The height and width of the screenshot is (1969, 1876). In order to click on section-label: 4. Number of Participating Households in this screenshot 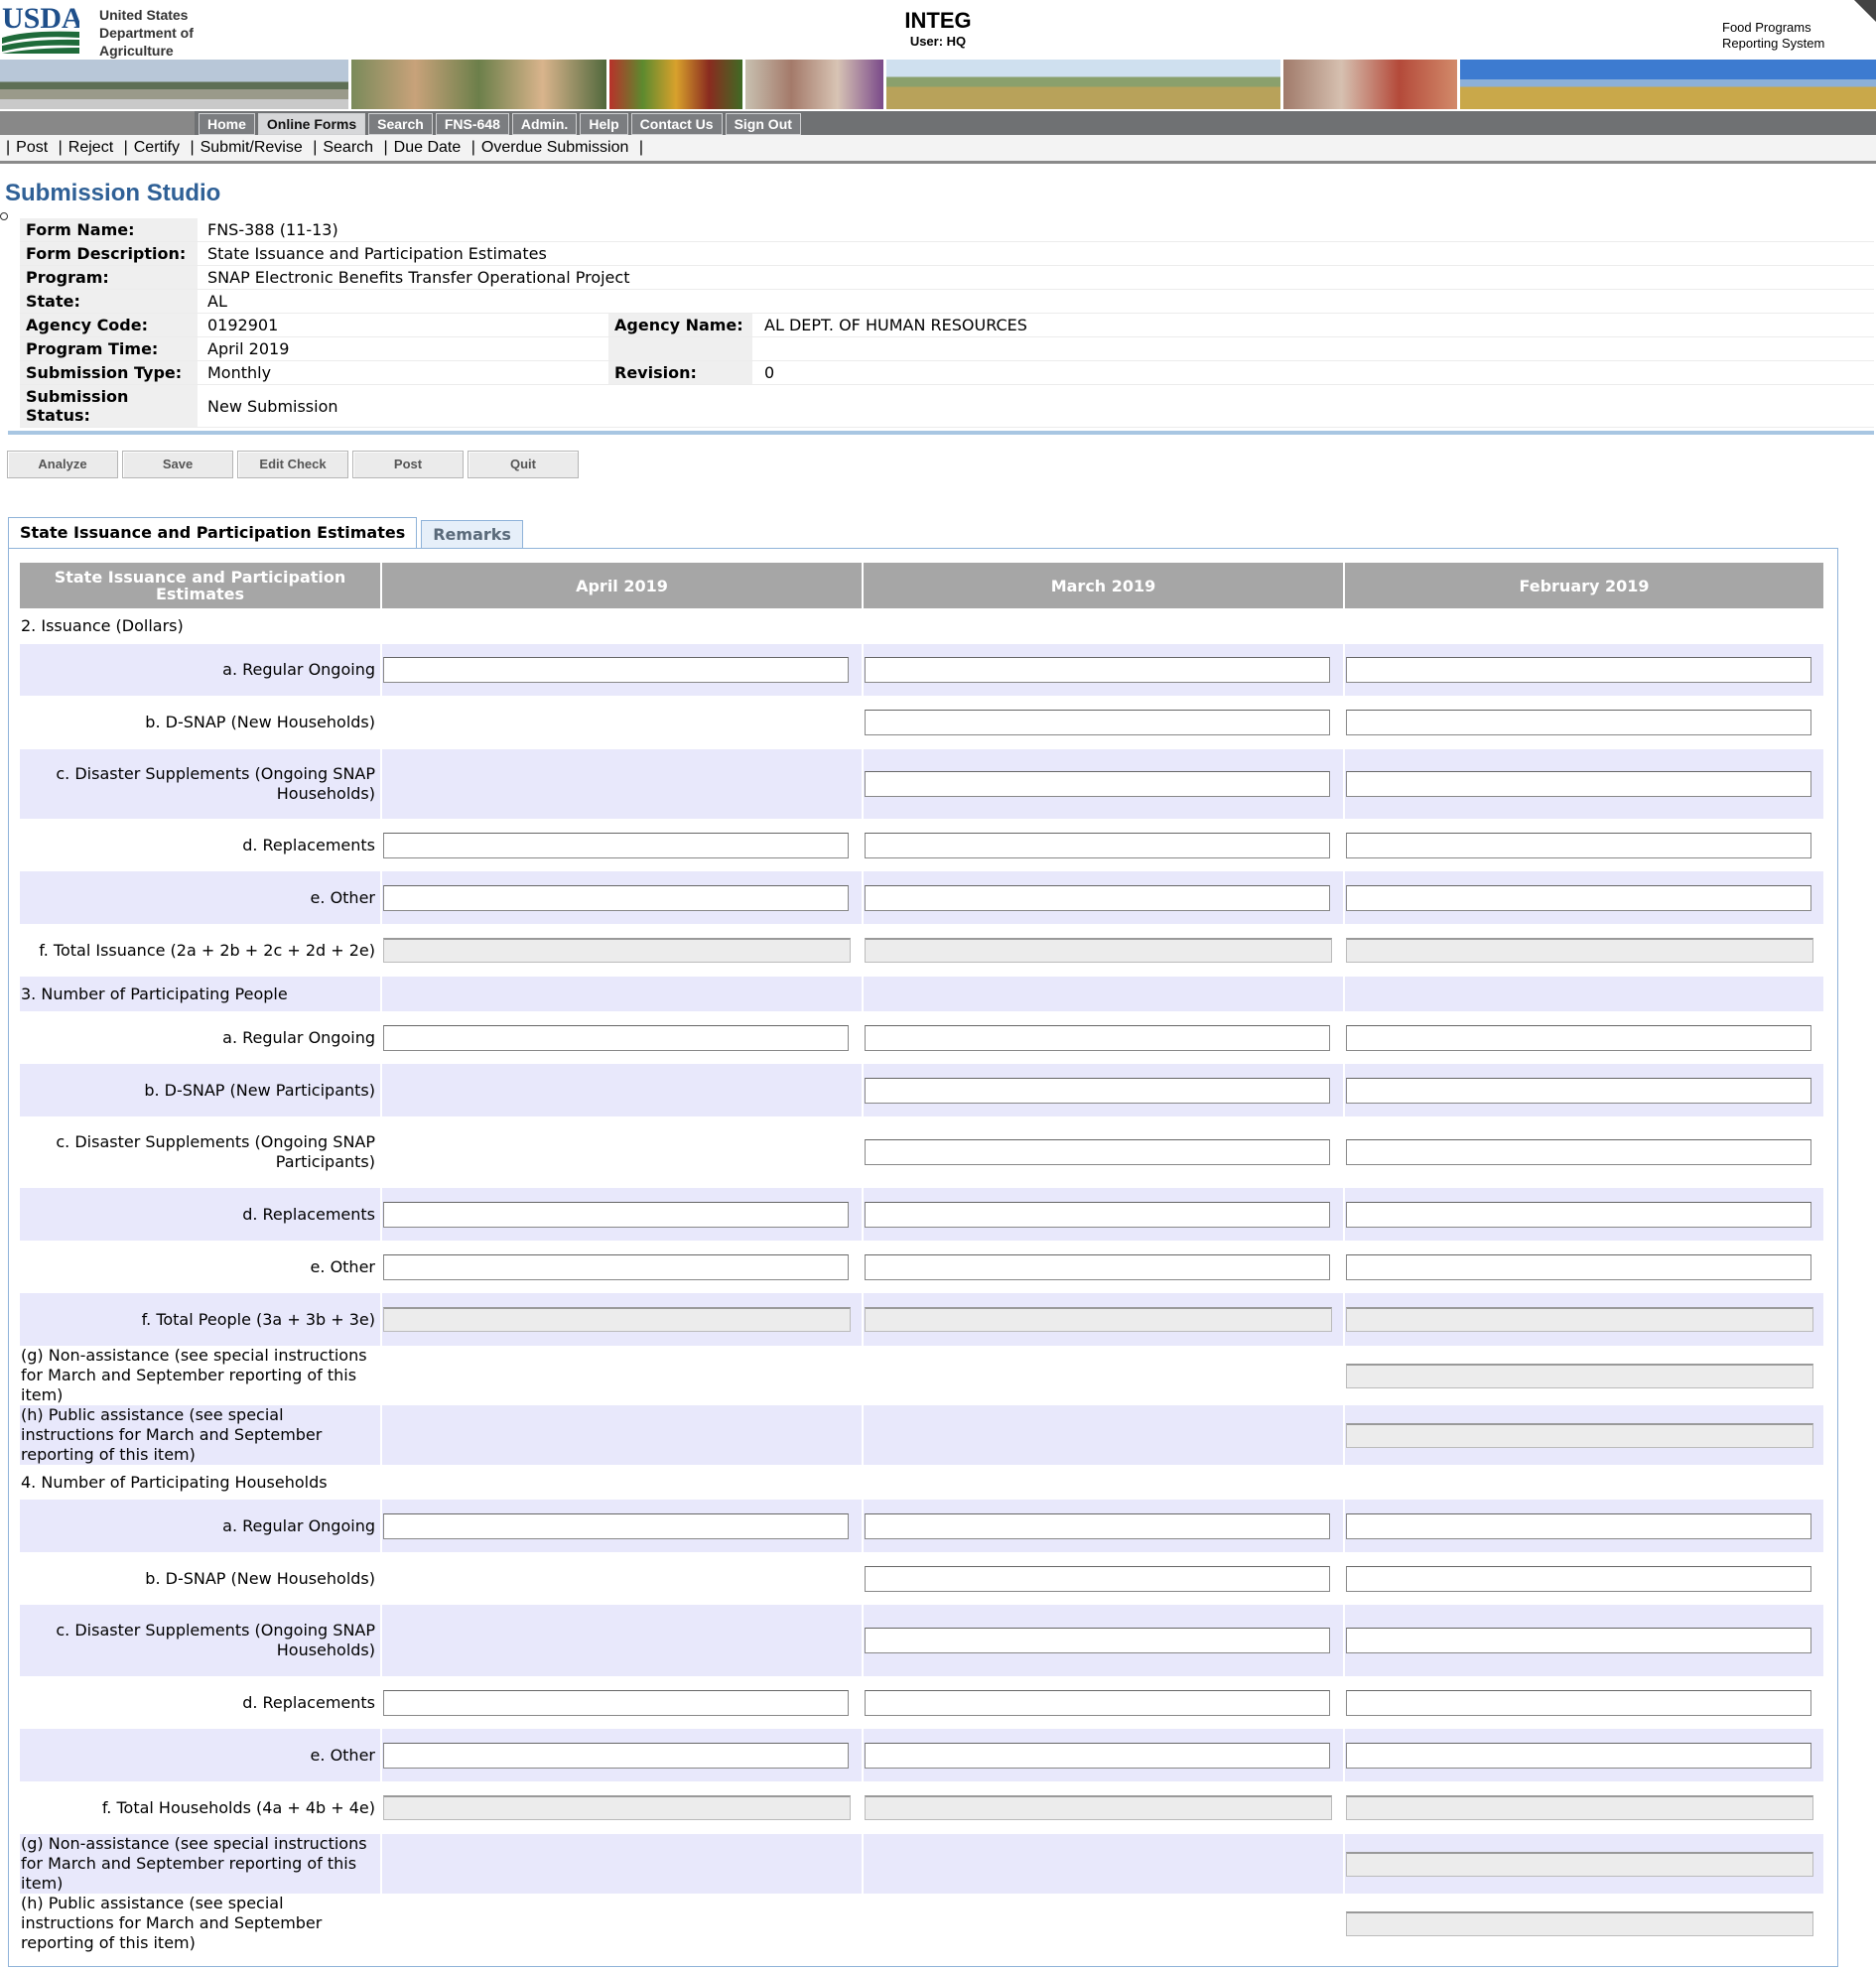, I will do `click(922, 1483)`.